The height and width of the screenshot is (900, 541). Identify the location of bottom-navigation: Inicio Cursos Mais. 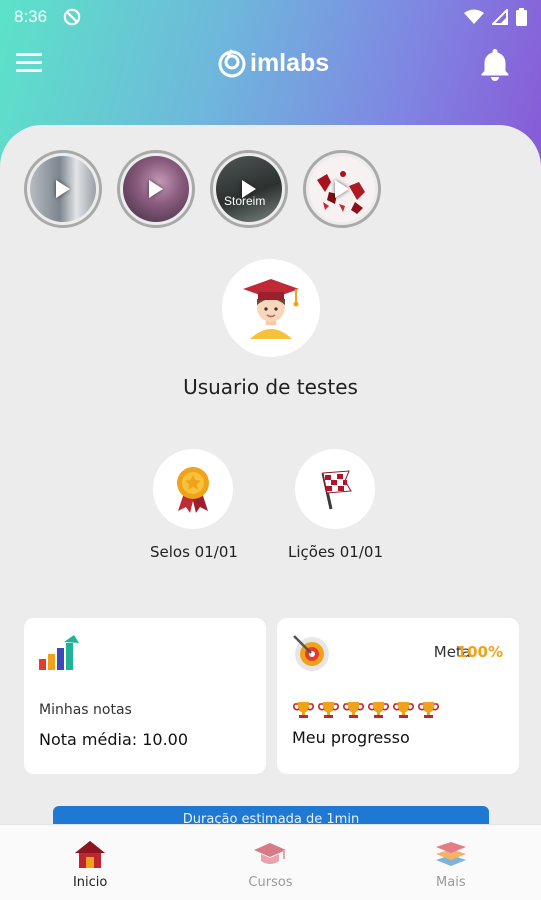
(270, 862).